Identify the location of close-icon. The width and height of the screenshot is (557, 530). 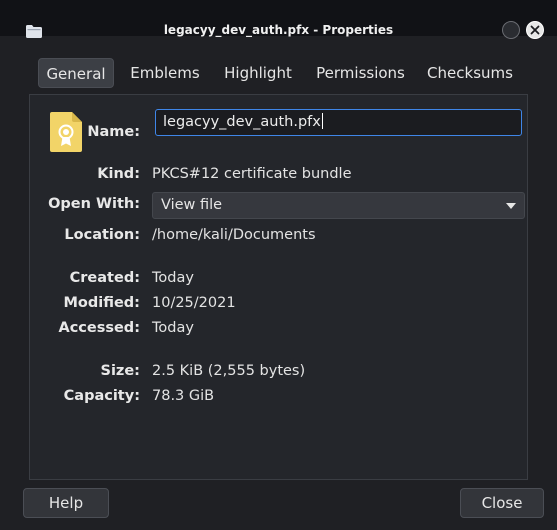
(535, 30).